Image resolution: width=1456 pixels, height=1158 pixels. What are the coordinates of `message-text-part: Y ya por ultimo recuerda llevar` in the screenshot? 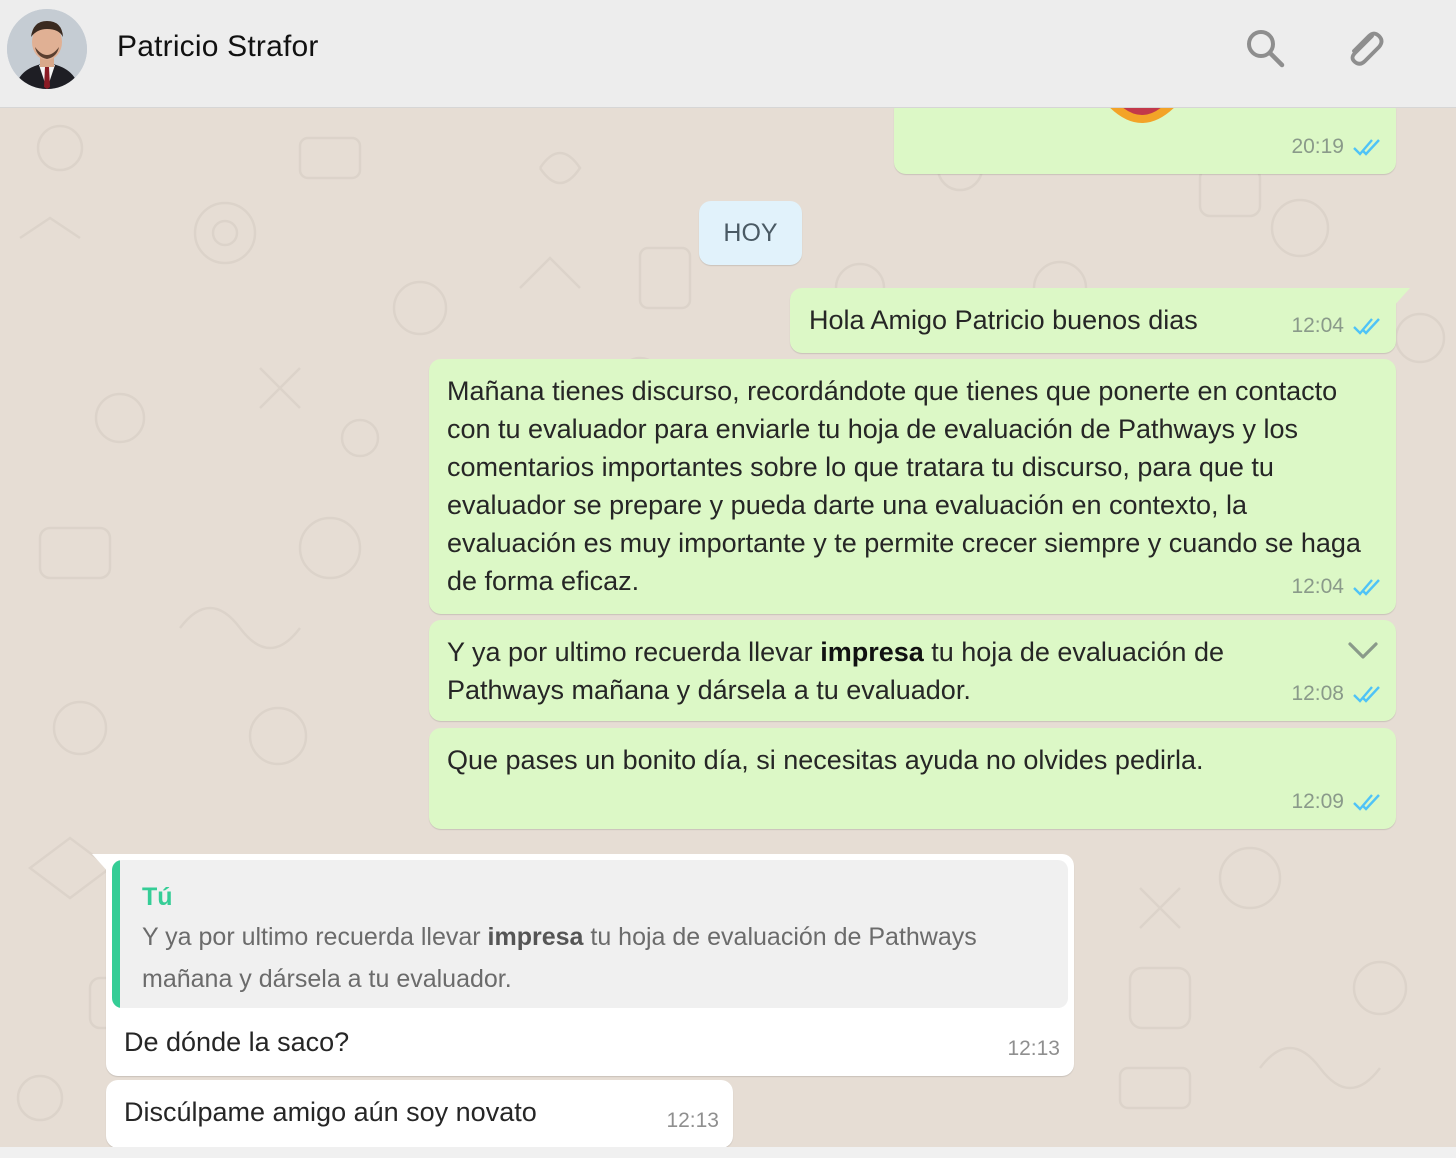 It's located at (634, 652).